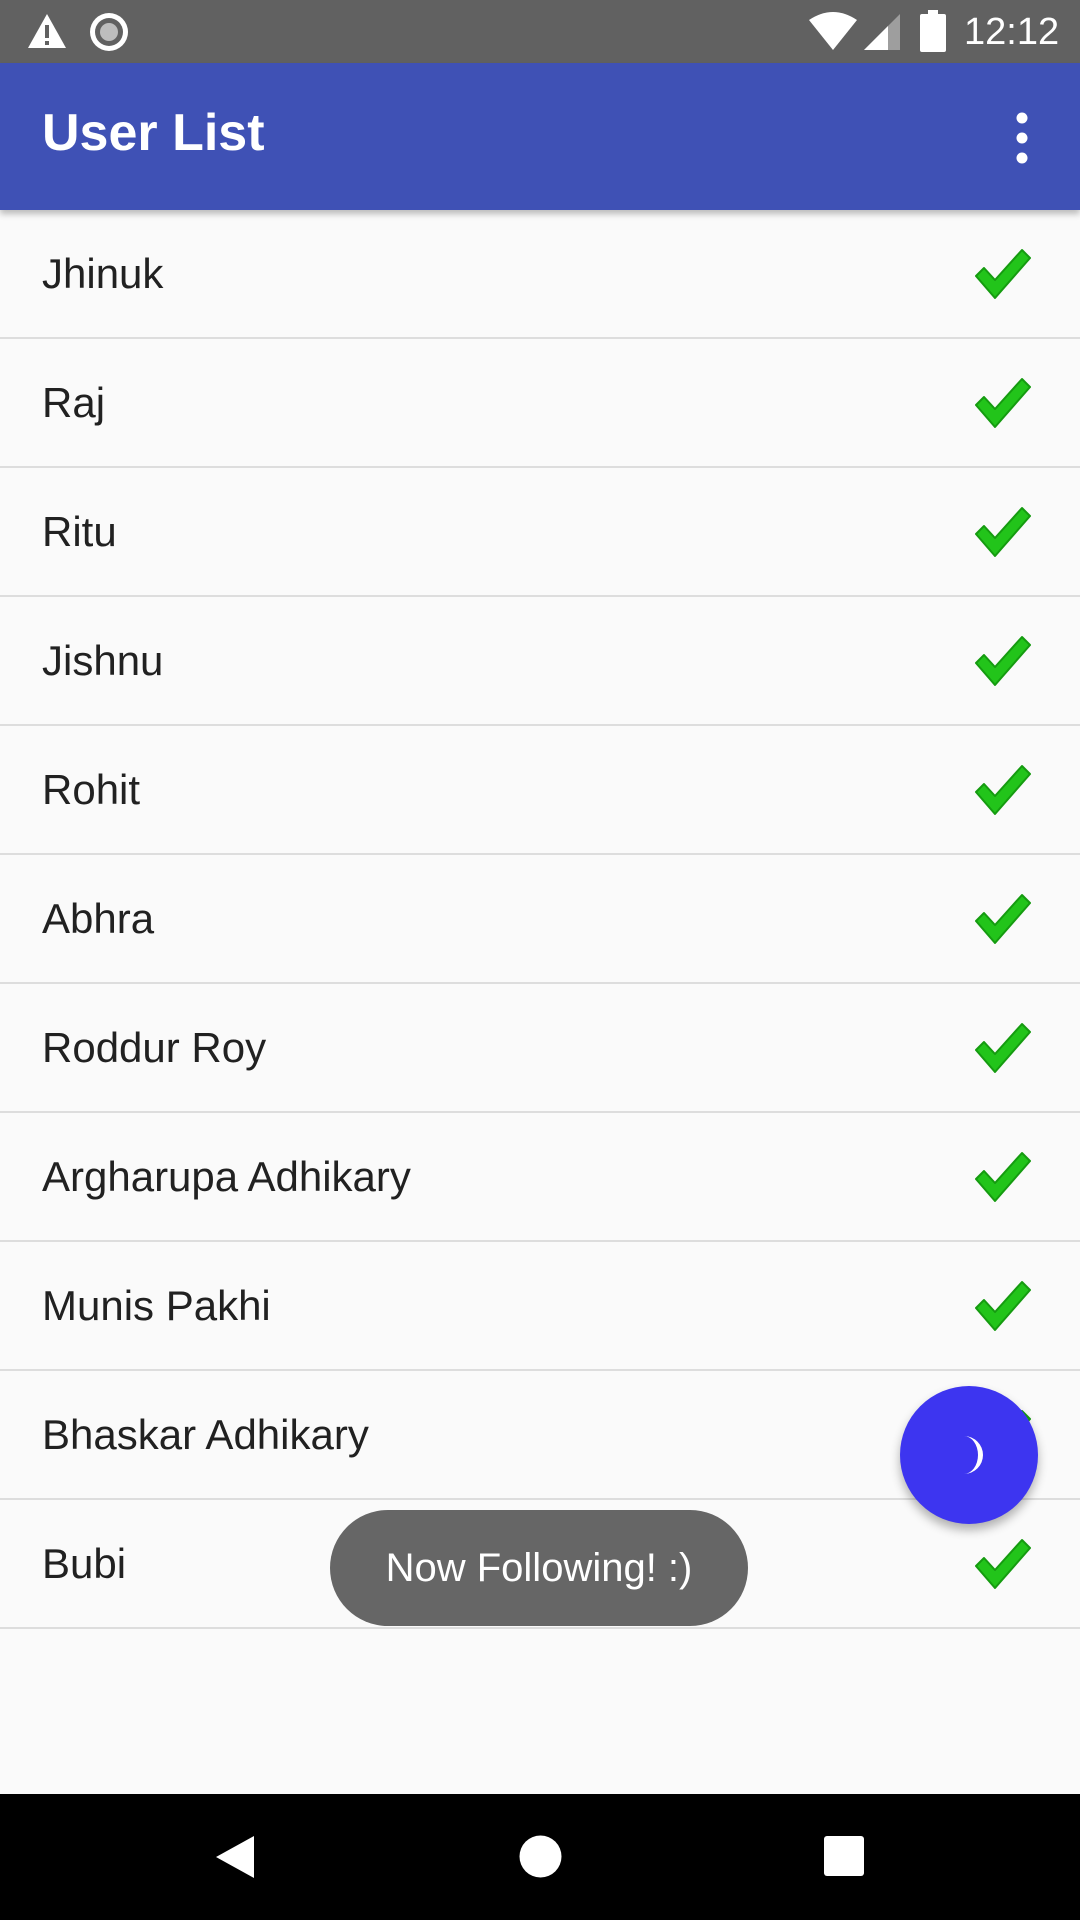  Describe the element at coordinates (540, 661) in the screenshot. I see `list-item: Jishnu` at that location.